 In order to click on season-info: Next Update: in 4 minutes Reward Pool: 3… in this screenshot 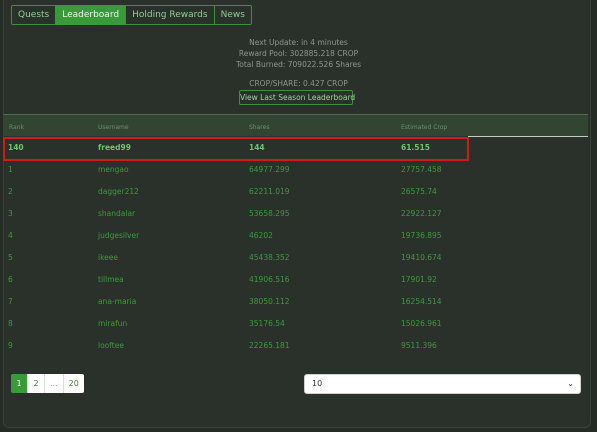, I will do `click(298, 53)`.